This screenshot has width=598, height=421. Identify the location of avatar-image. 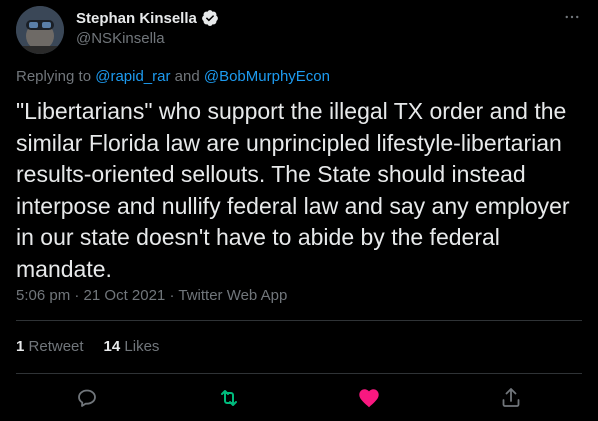
(40, 30).